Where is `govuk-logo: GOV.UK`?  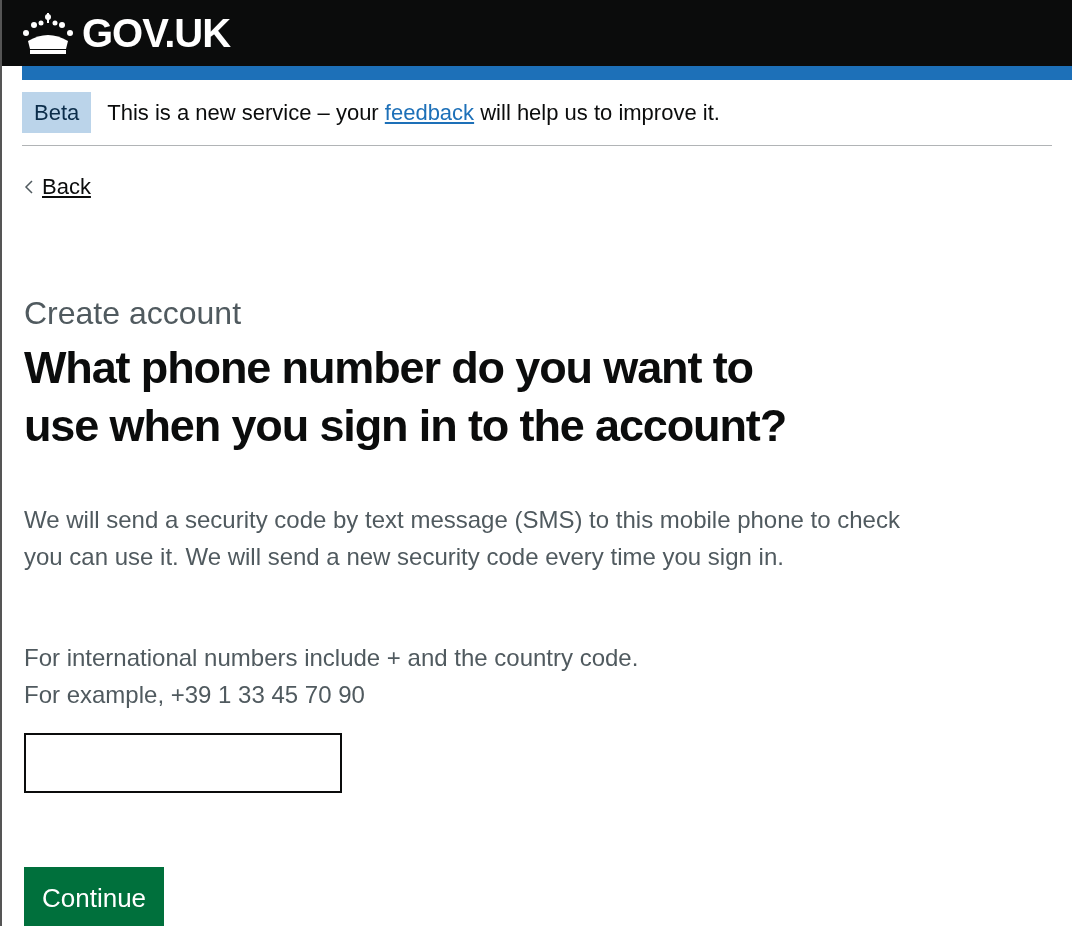 govuk-logo: GOV.UK is located at coordinates (156, 33).